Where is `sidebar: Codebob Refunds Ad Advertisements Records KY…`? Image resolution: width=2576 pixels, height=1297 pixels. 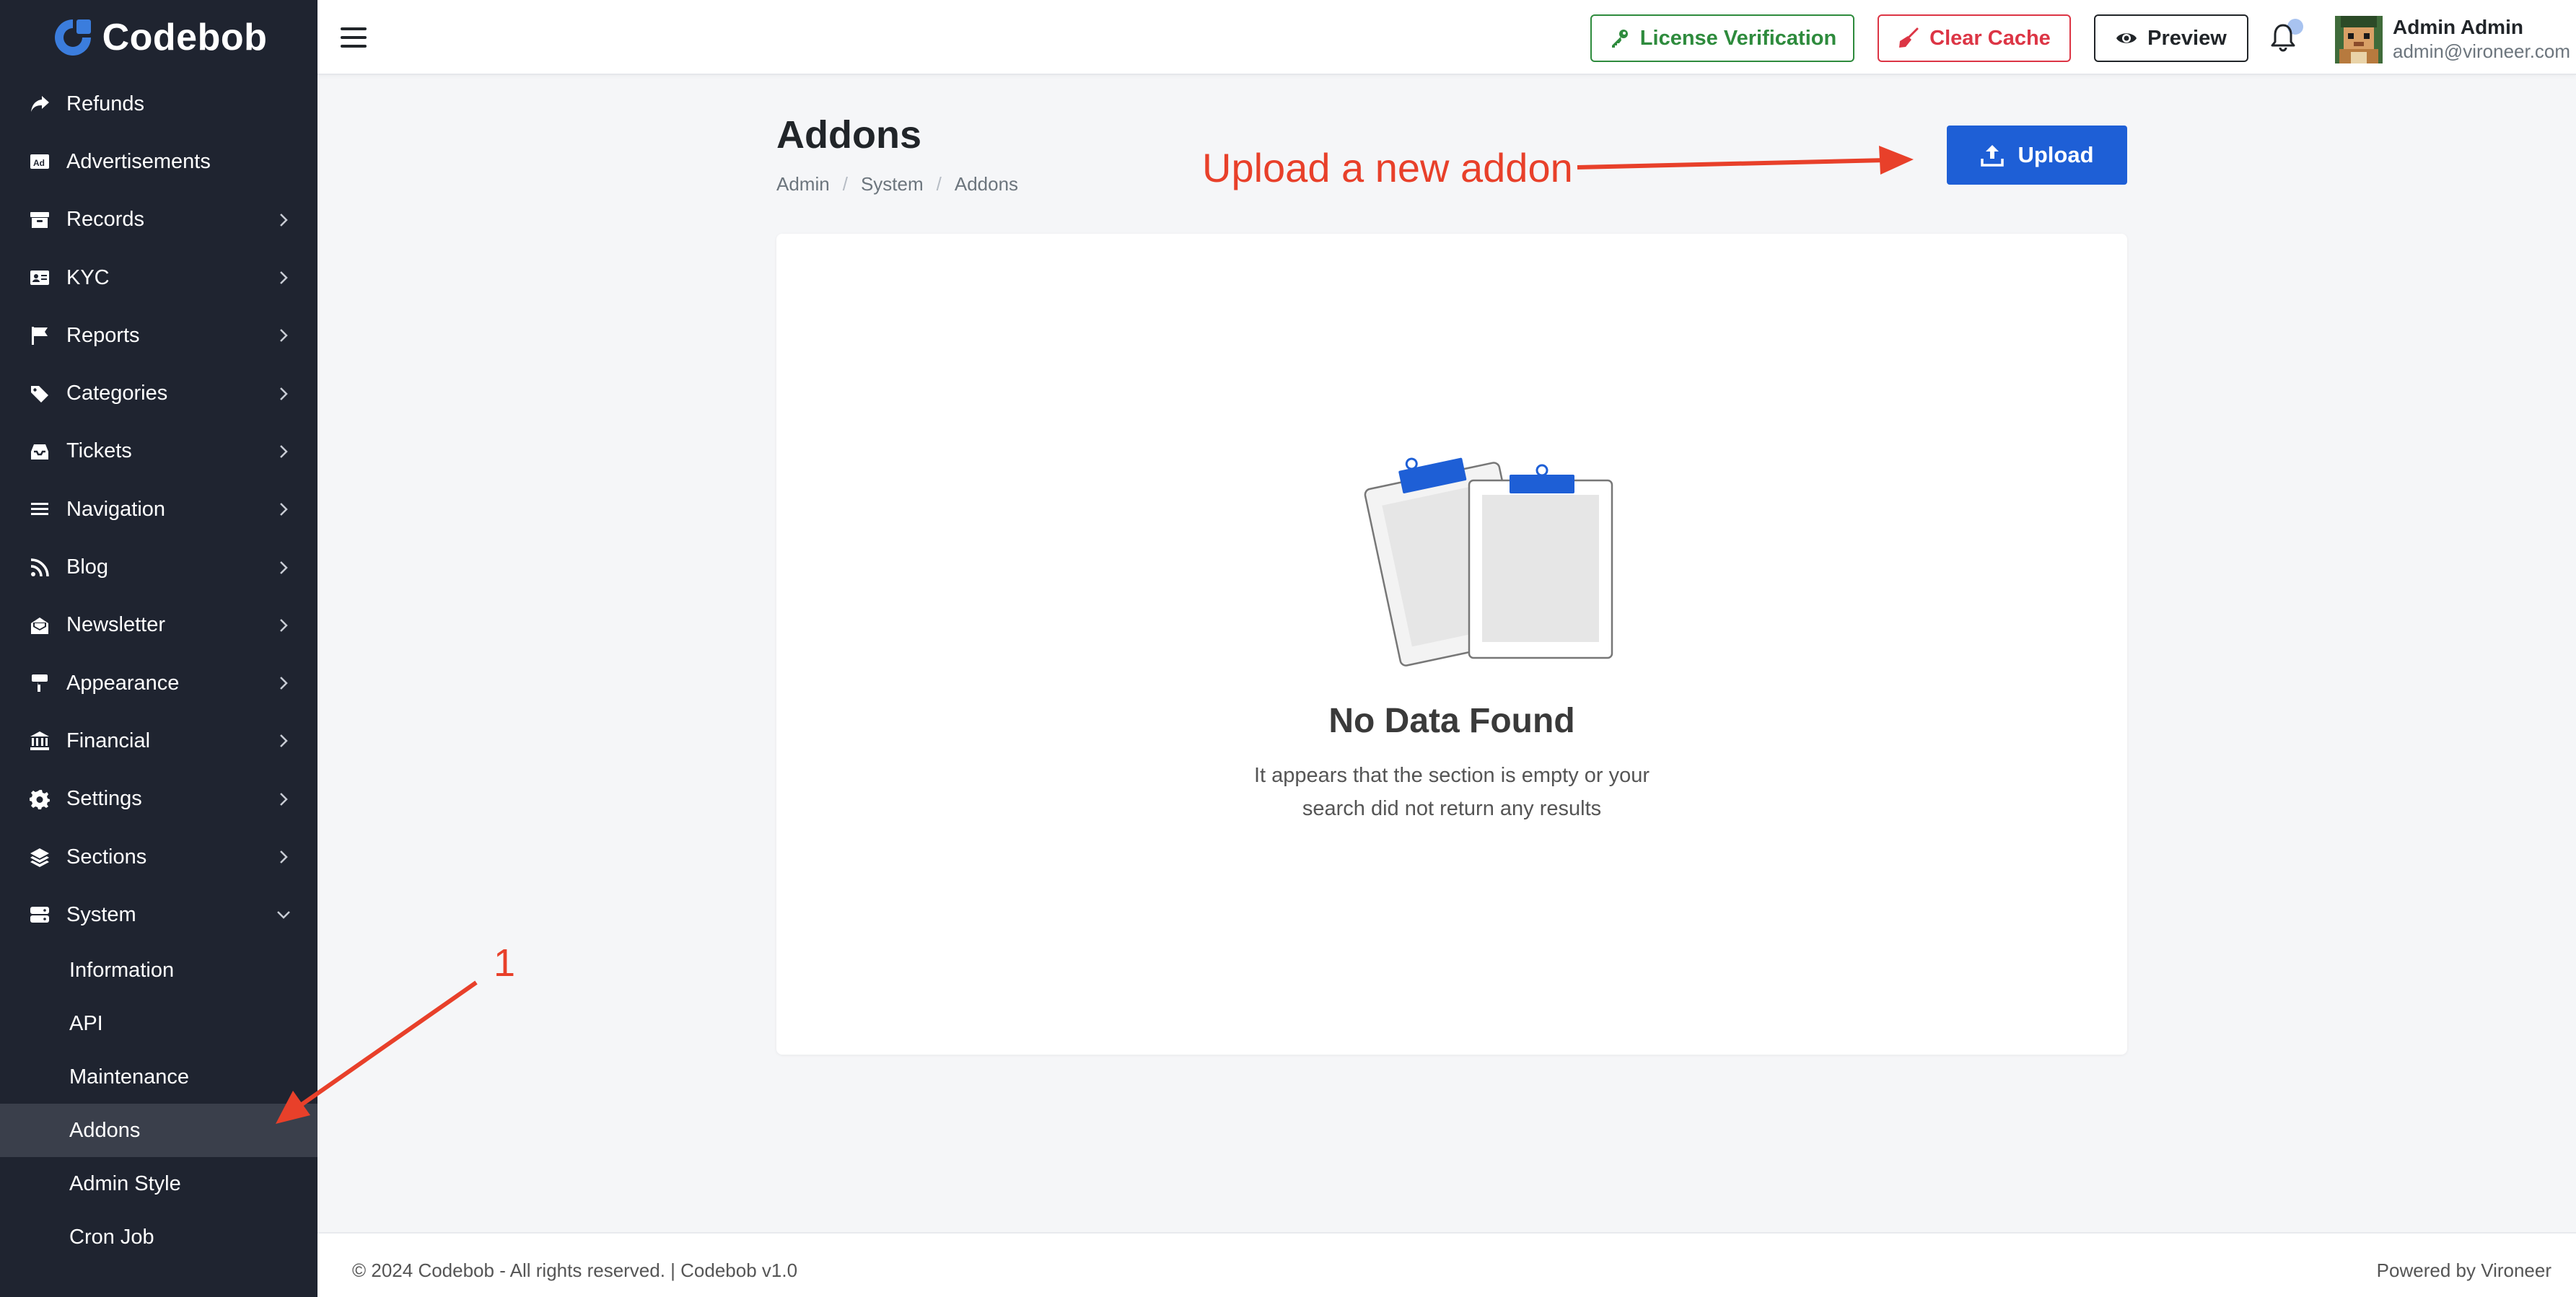
sidebar: Codebob Refunds Ad Advertisements Records KY… is located at coordinates (158, 648).